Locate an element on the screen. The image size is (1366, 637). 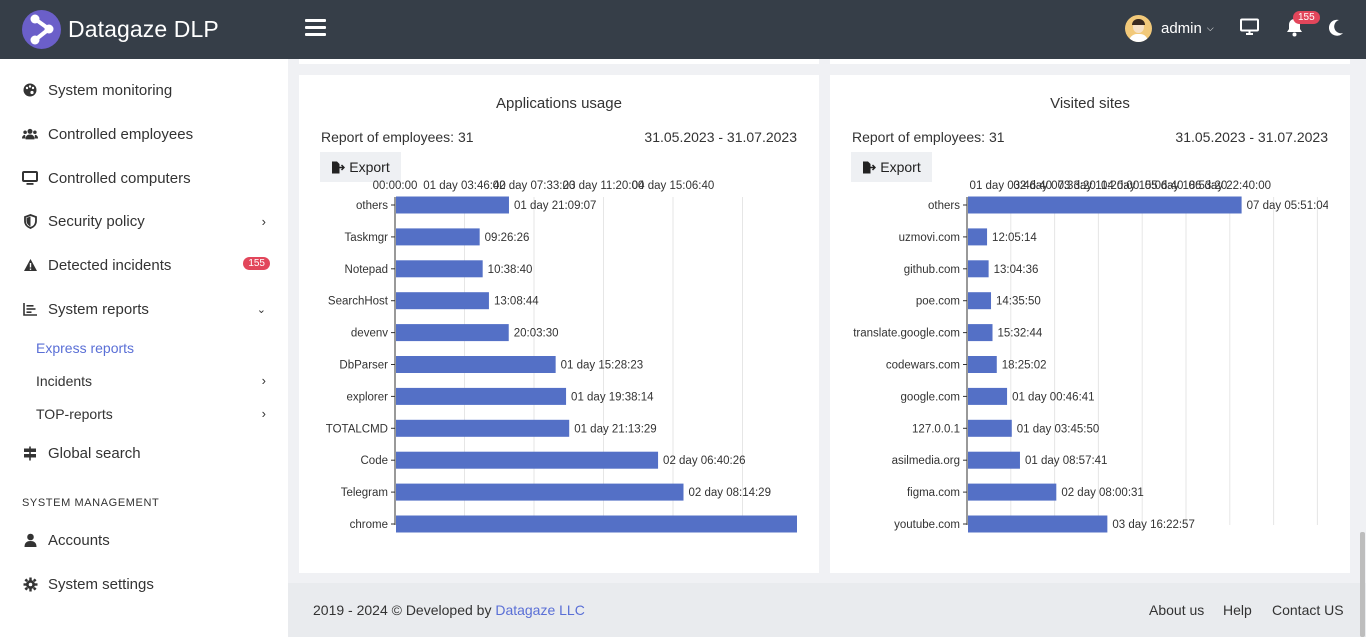
sidebar-item-label: System settings is located at coordinates (101, 584).